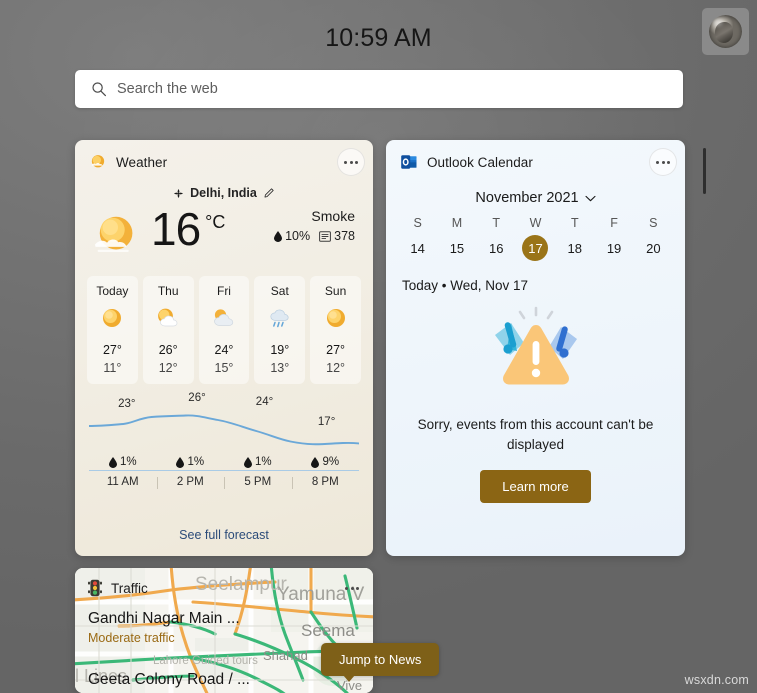  I want to click on hour-label: 5 PM, so click(258, 482).